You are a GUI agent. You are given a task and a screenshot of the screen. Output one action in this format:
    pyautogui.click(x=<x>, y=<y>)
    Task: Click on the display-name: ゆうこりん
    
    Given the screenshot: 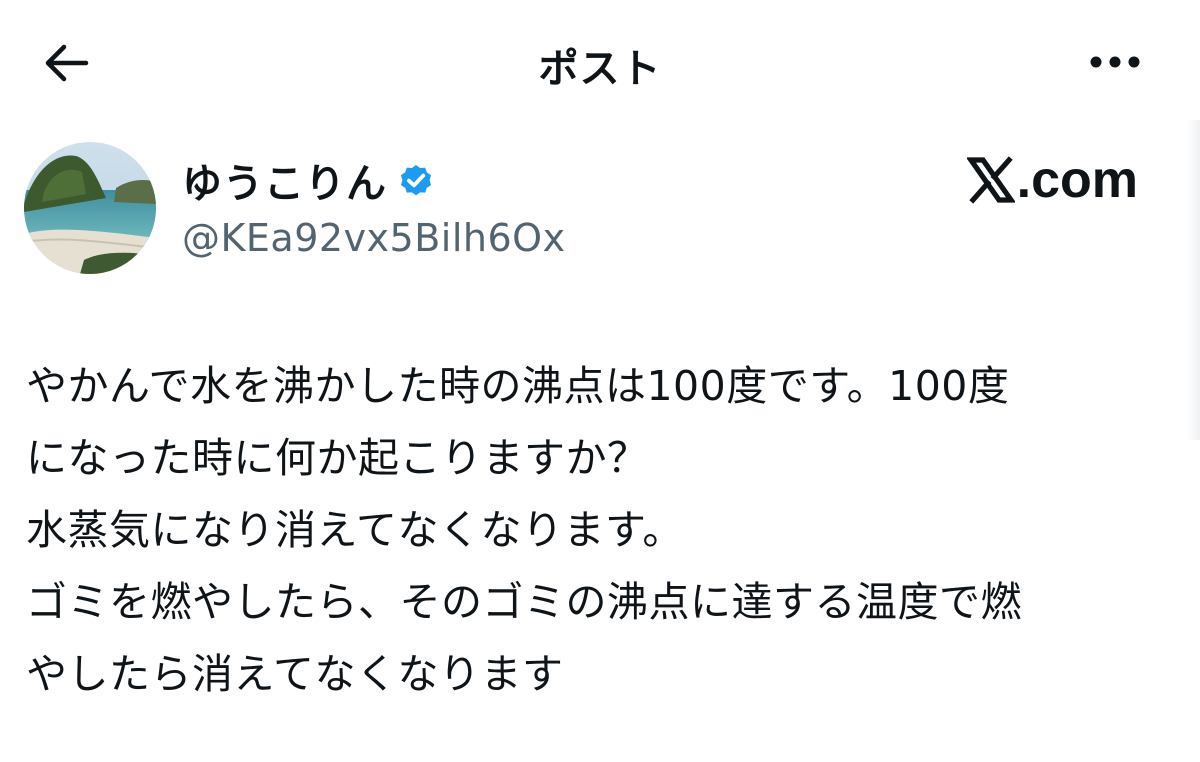 What is the action you would take?
    pyautogui.click(x=284, y=180)
    